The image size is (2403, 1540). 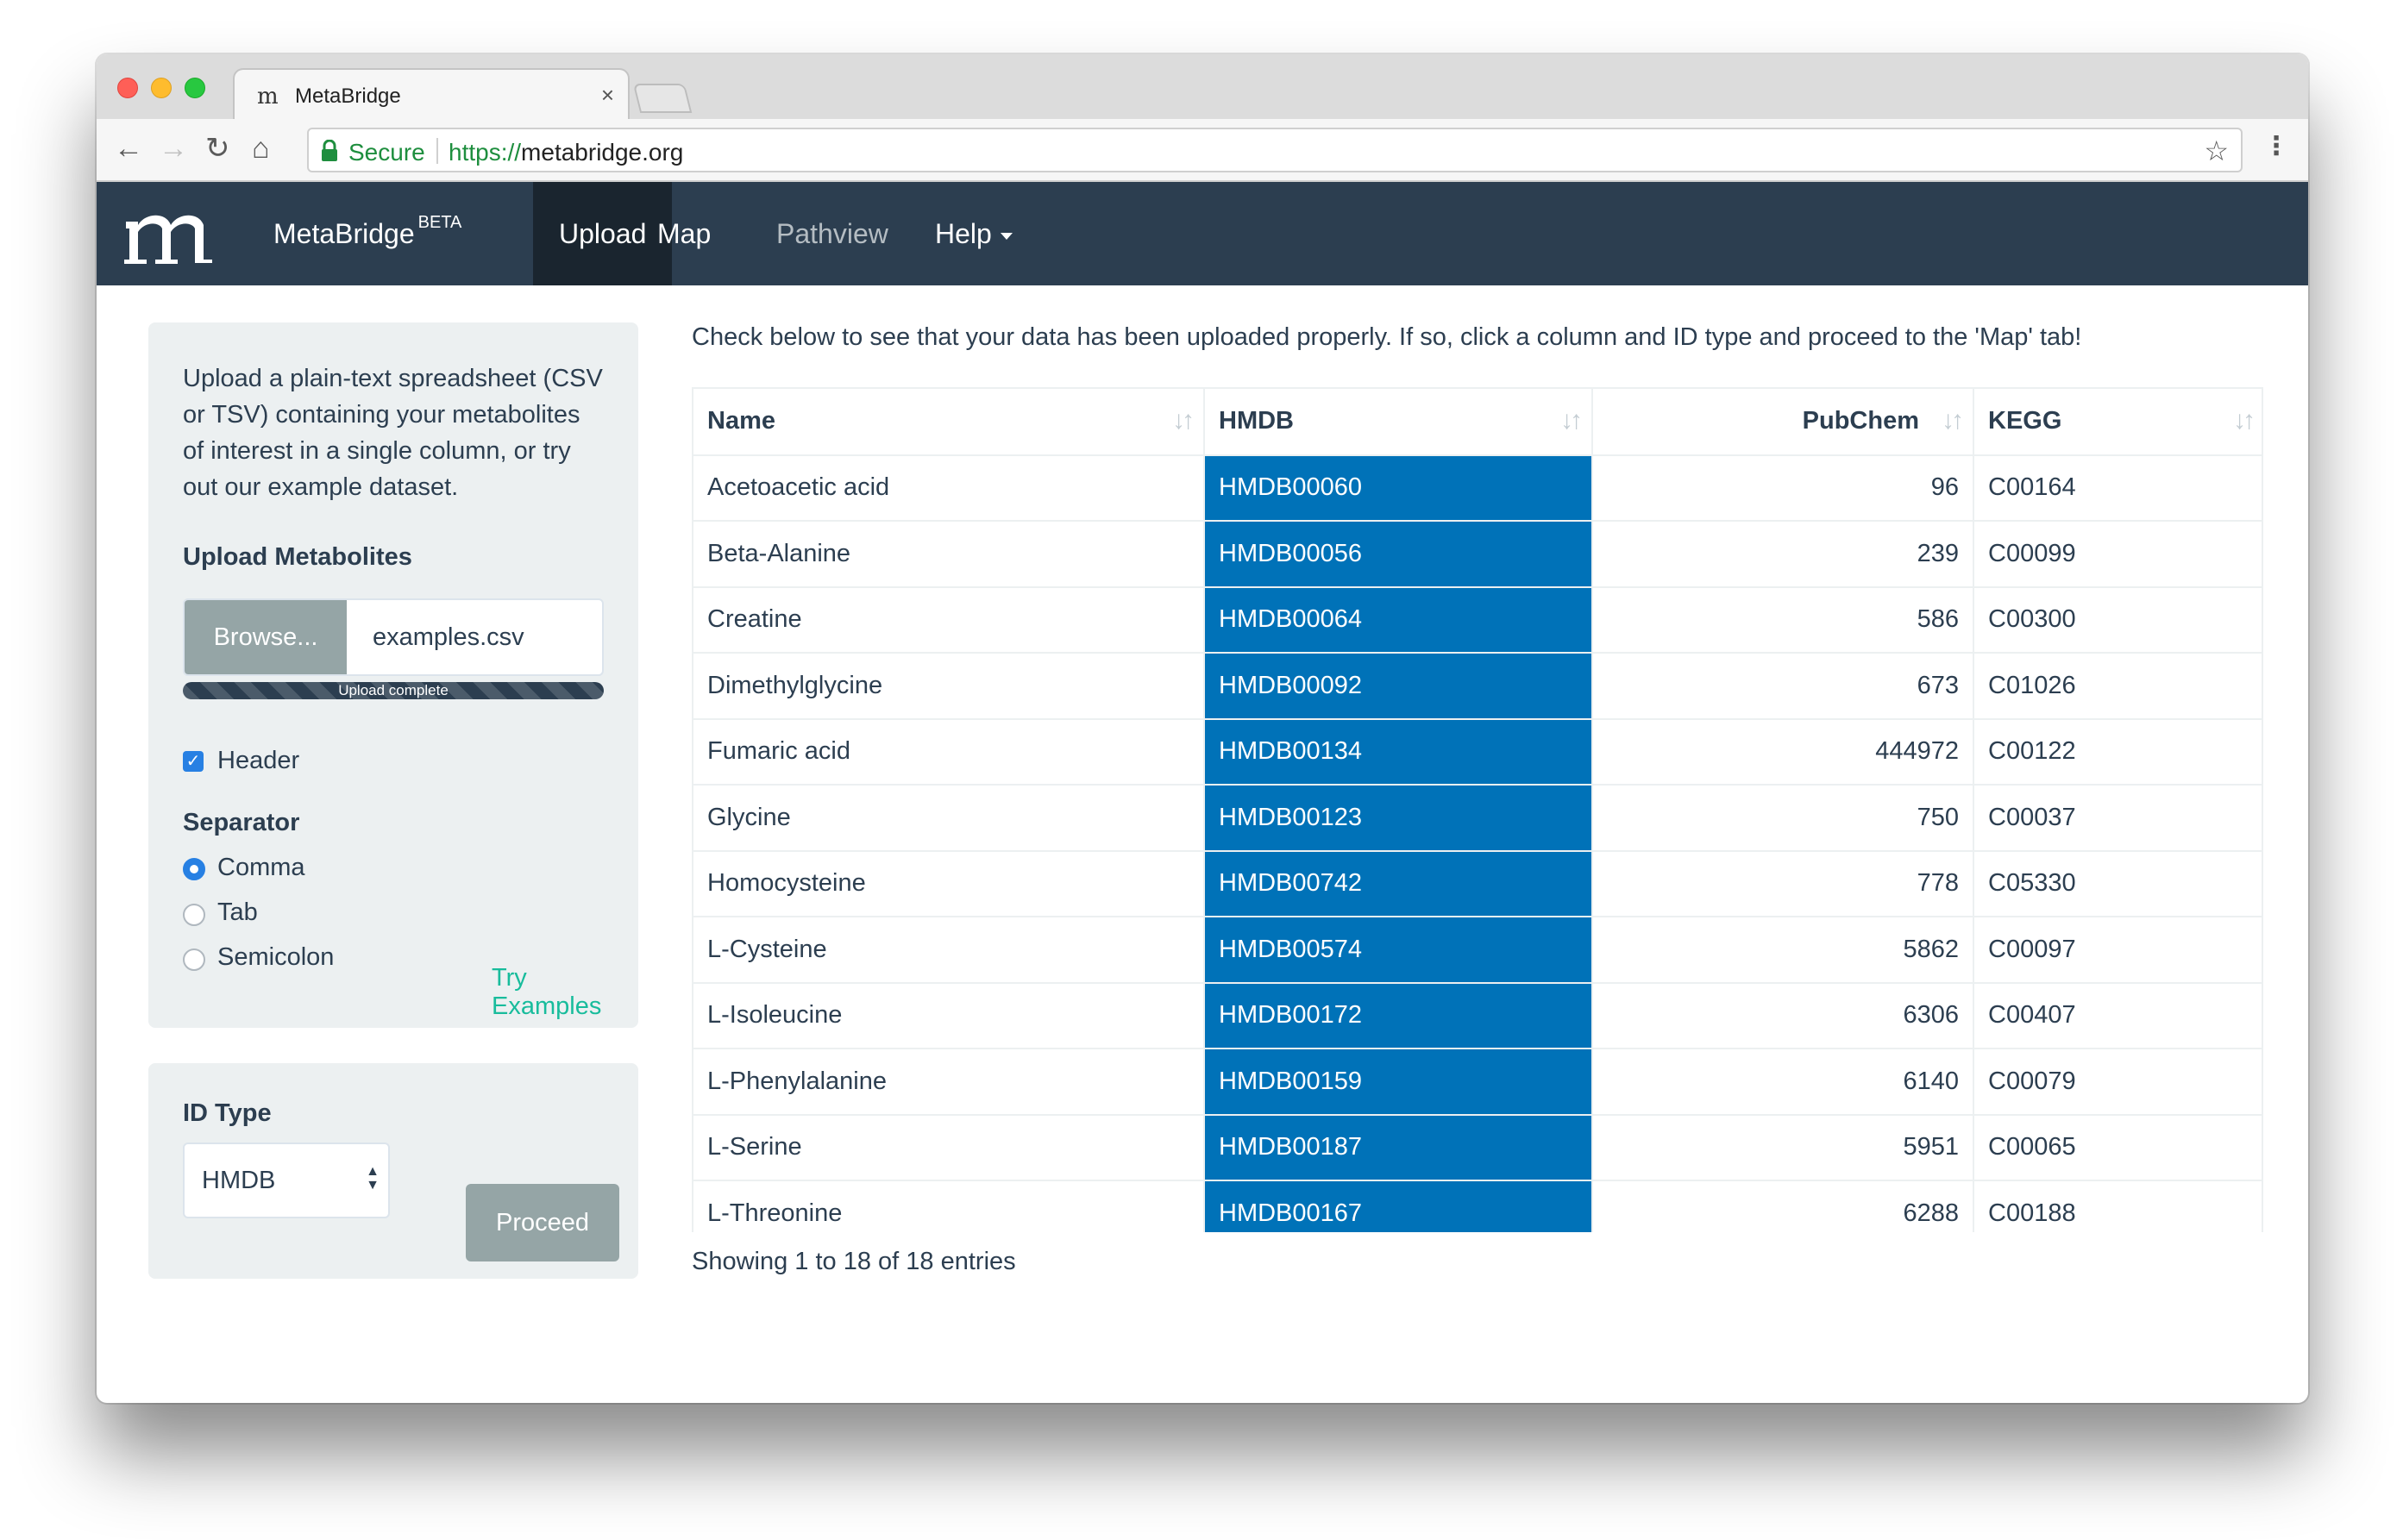 What do you see at coordinates (194, 915) in the screenshot?
I see `radio-tab` at bounding box center [194, 915].